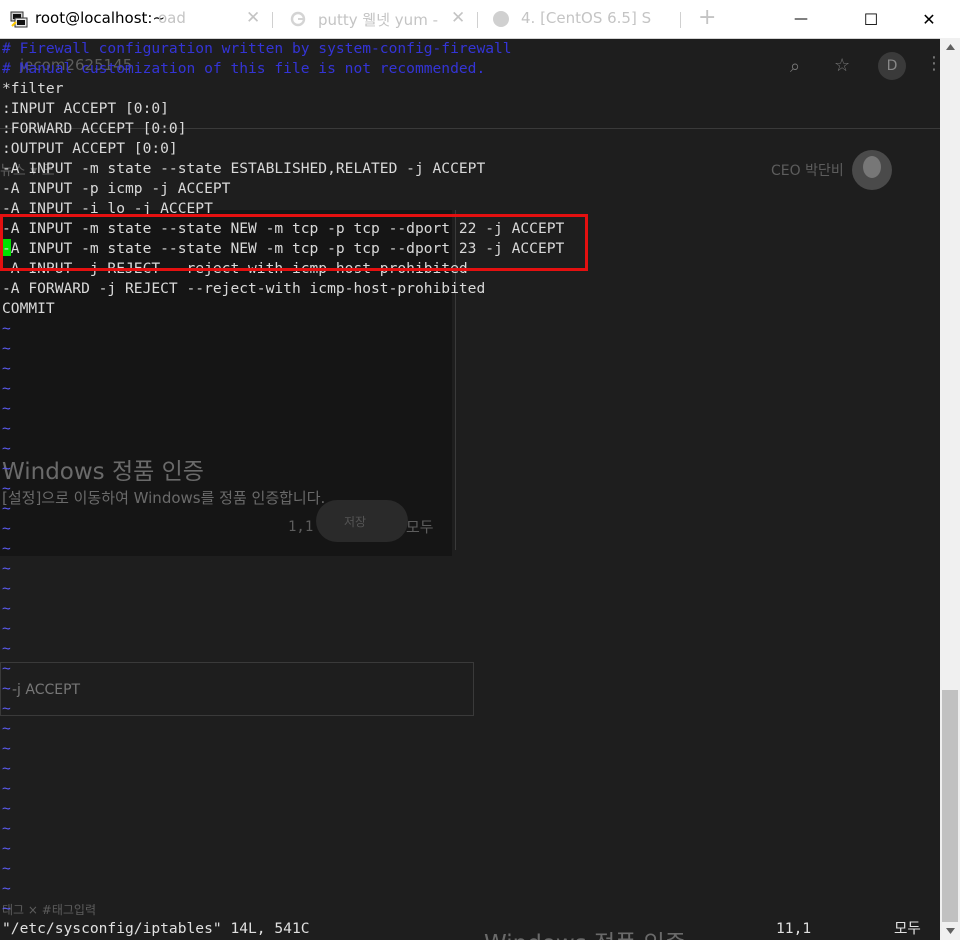  I want to click on file-line: -A INPUT -p icmp -j ACCEPT, so click(116, 188).